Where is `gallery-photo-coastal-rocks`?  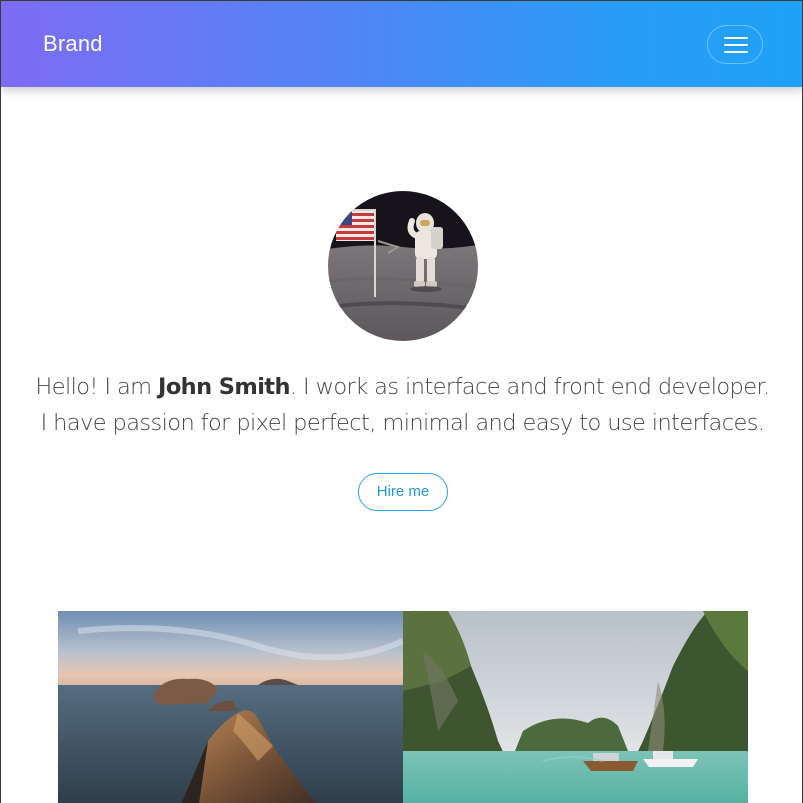 gallery-photo-coastal-rocks is located at coordinates (230, 707).